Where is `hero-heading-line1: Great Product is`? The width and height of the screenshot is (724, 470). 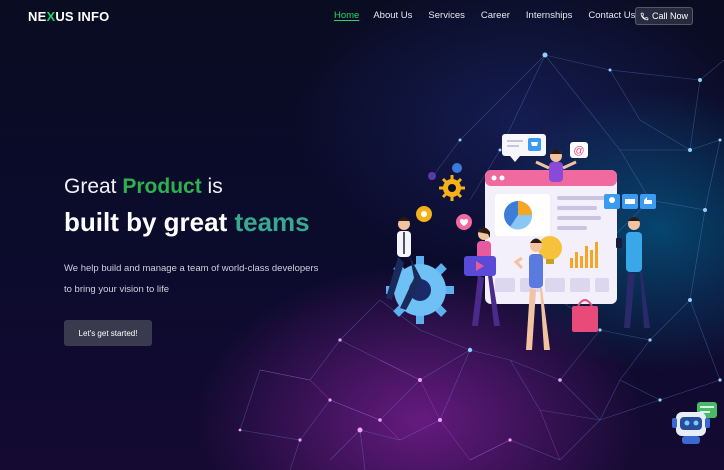
hero-heading-line1: Great Product is is located at coordinates (143, 187).